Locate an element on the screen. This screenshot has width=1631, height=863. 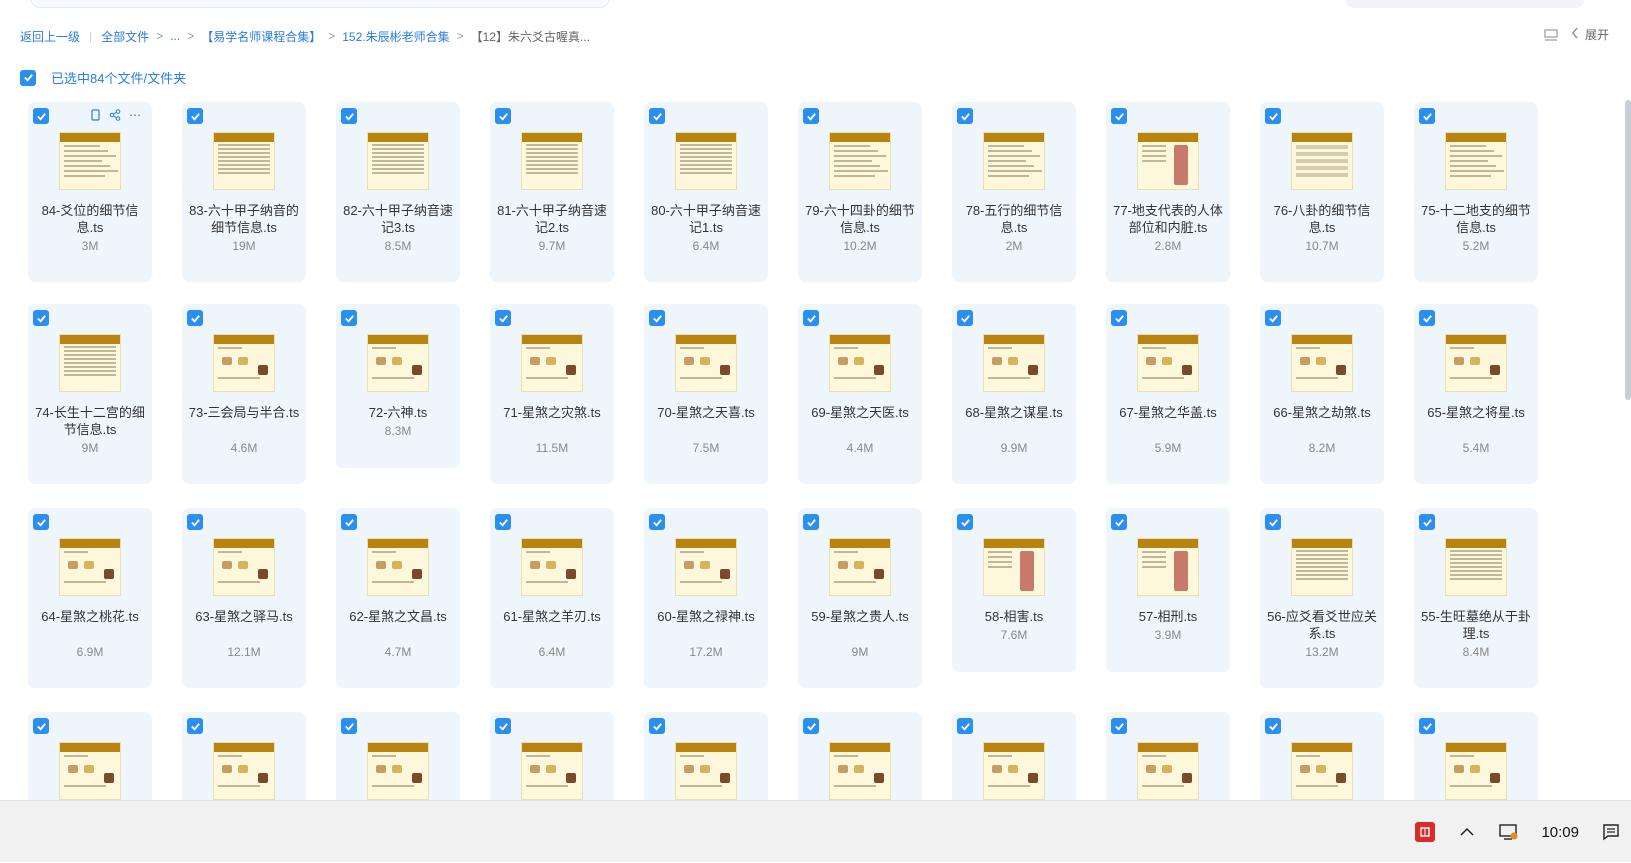
file-card: 64-星煞之桃花.ts 6.9M is located at coordinates (90, 598).